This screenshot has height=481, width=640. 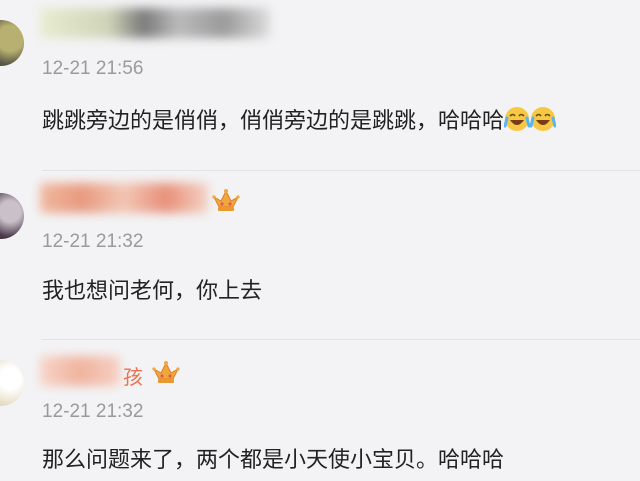 I want to click on comment-text: 跳跳旁边的是俏俏，俏俏旁边的是跳跳，哈哈哈, so click(x=299, y=119).